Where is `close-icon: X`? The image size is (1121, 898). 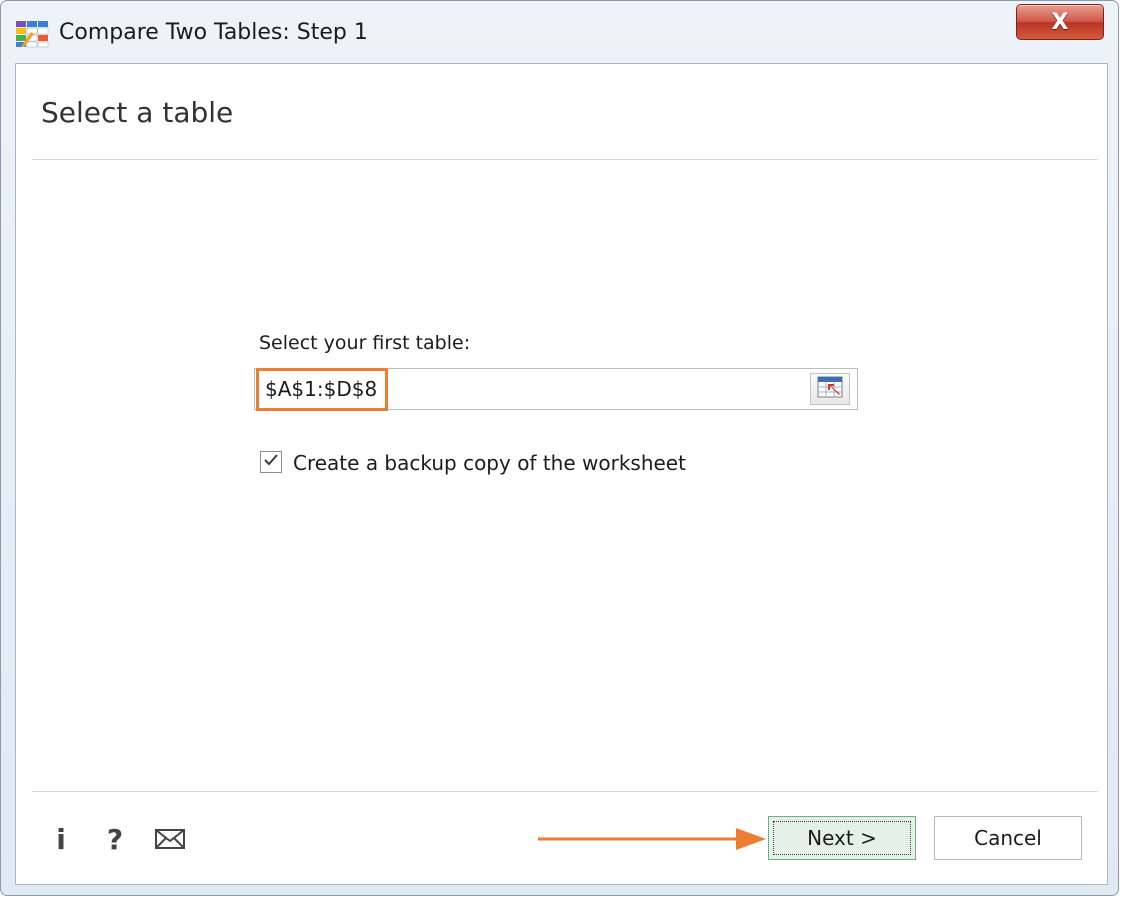 close-icon: X is located at coordinates (1060, 22).